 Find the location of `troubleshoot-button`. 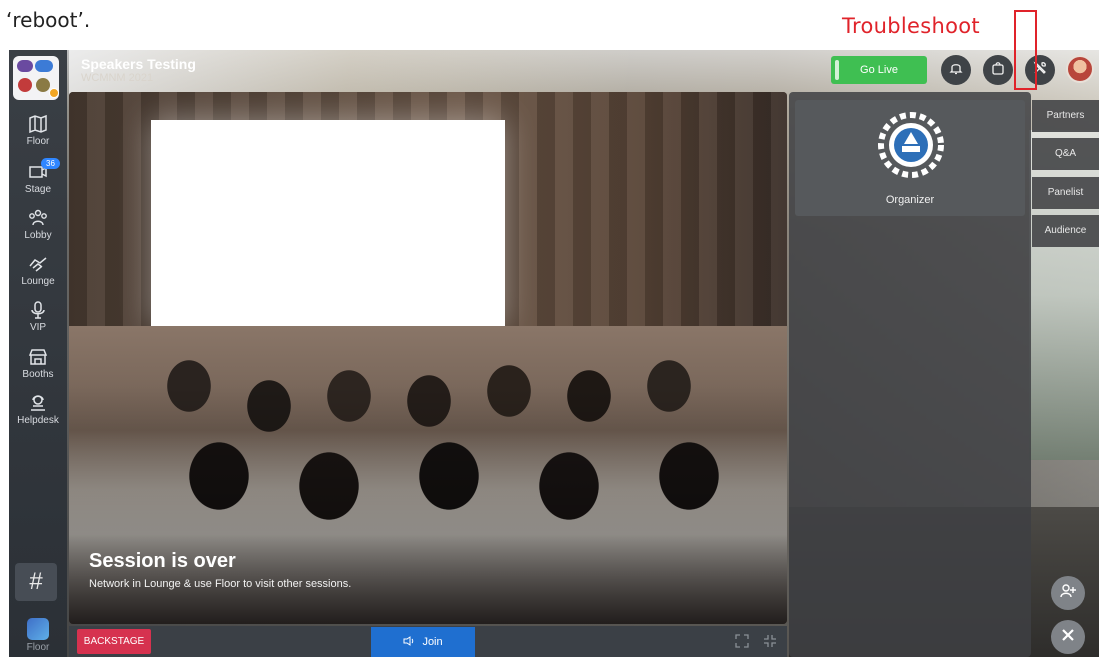

troubleshoot-button is located at coordinates (1040, 70).